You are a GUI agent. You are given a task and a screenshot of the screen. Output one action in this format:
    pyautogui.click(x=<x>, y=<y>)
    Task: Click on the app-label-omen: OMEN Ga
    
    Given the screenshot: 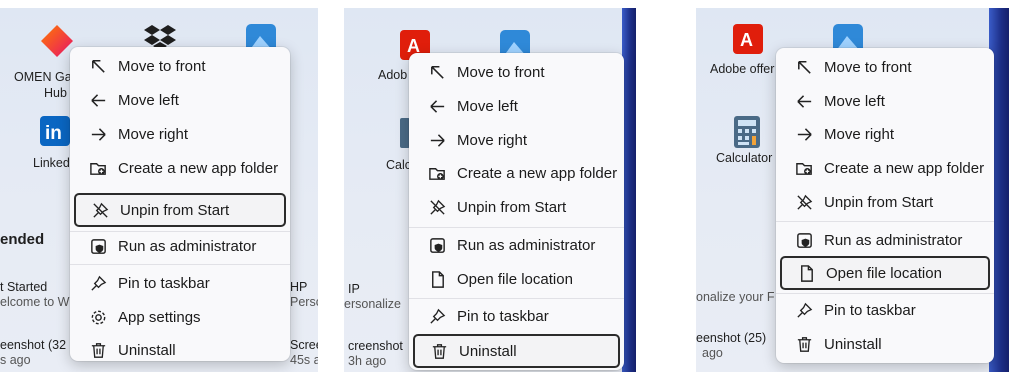 What is the action you would take?
    pyautogui.click(x=43, y=77)
    